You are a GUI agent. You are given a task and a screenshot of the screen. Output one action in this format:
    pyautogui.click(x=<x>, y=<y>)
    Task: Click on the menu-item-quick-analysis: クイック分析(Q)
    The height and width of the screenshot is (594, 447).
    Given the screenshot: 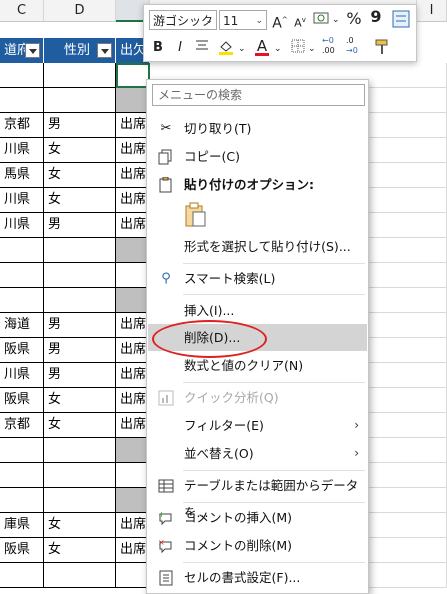 What is the action you would take?
    pyautogui.click(x=257, y=397)
    